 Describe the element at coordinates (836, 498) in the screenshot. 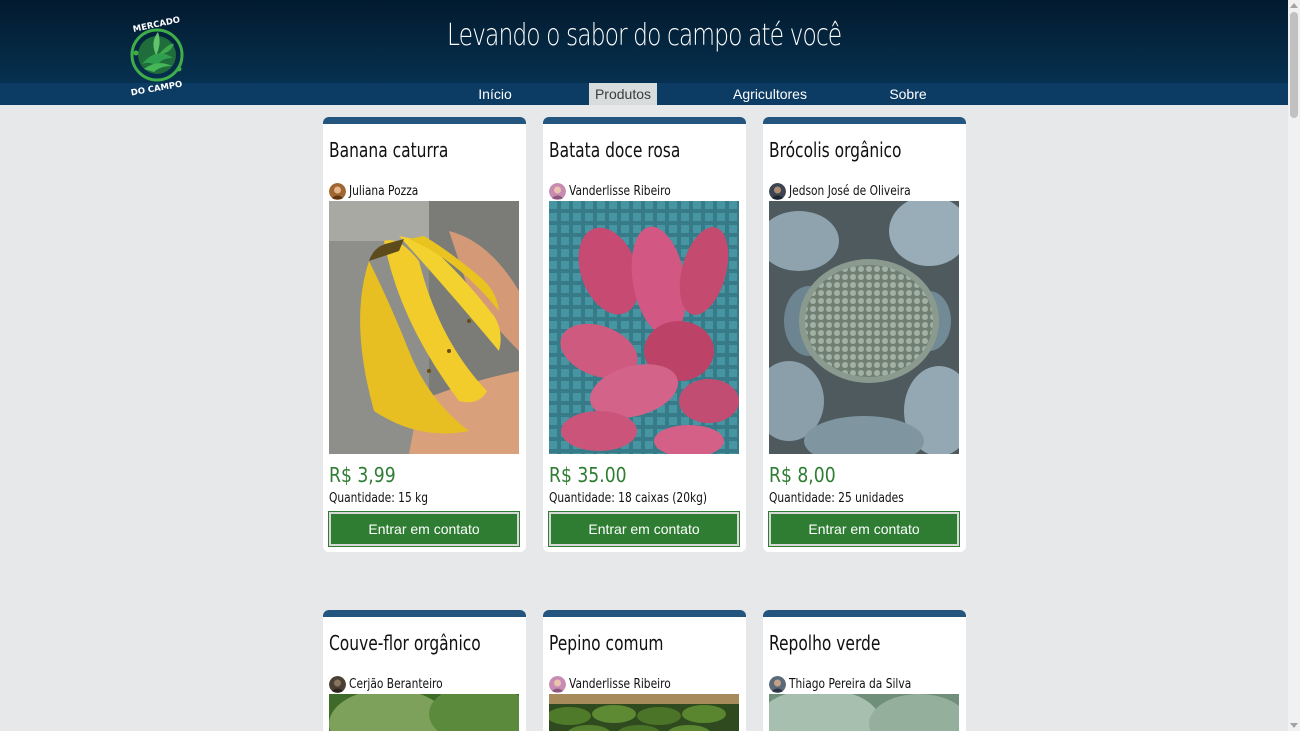

I see `product-quantity: Quantidade: 25 unidades` at that location.